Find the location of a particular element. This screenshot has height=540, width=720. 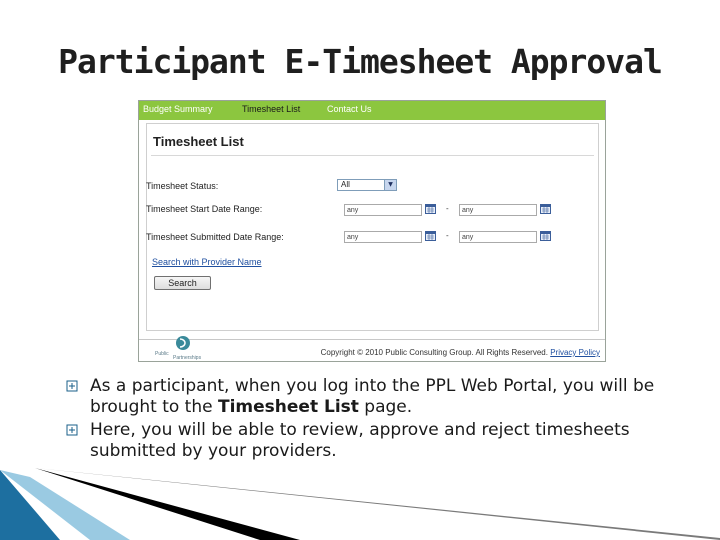

bullet-text-bold: Timesheet List is located at coordinates (288, 407).